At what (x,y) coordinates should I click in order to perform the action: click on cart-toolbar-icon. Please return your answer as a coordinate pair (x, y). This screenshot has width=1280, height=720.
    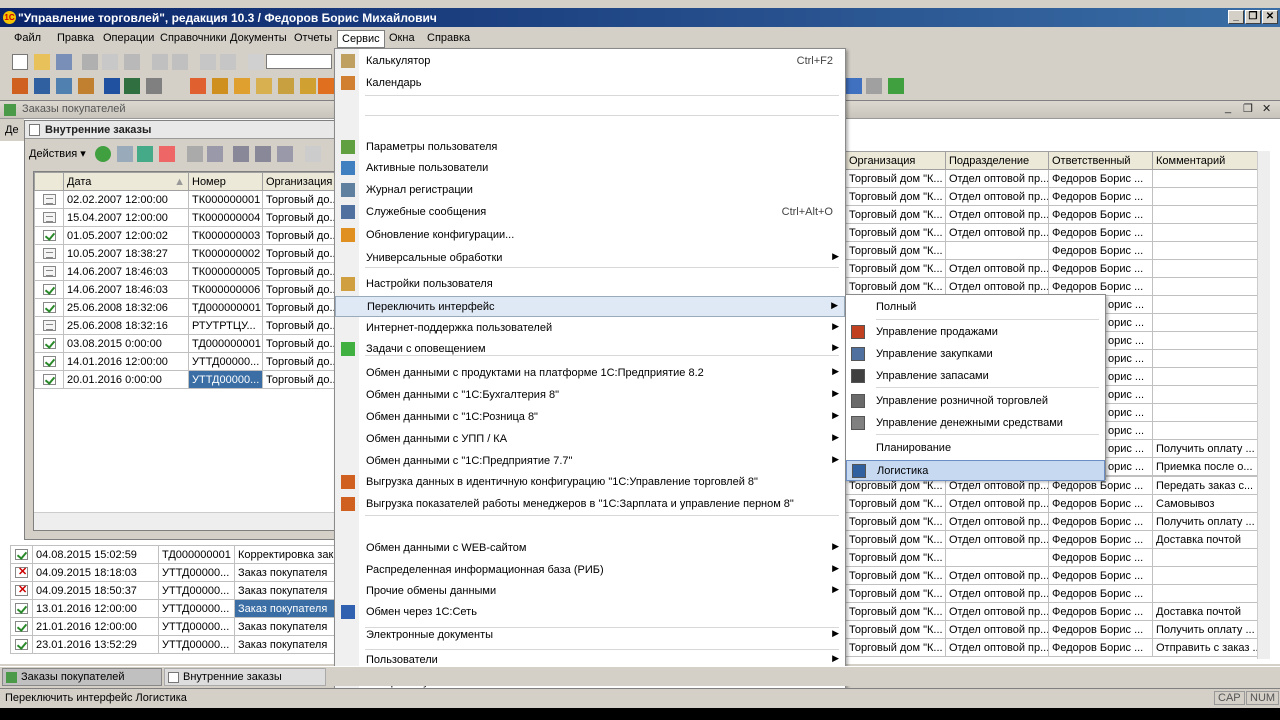
    Looking at the image, I should click on (286, 86).